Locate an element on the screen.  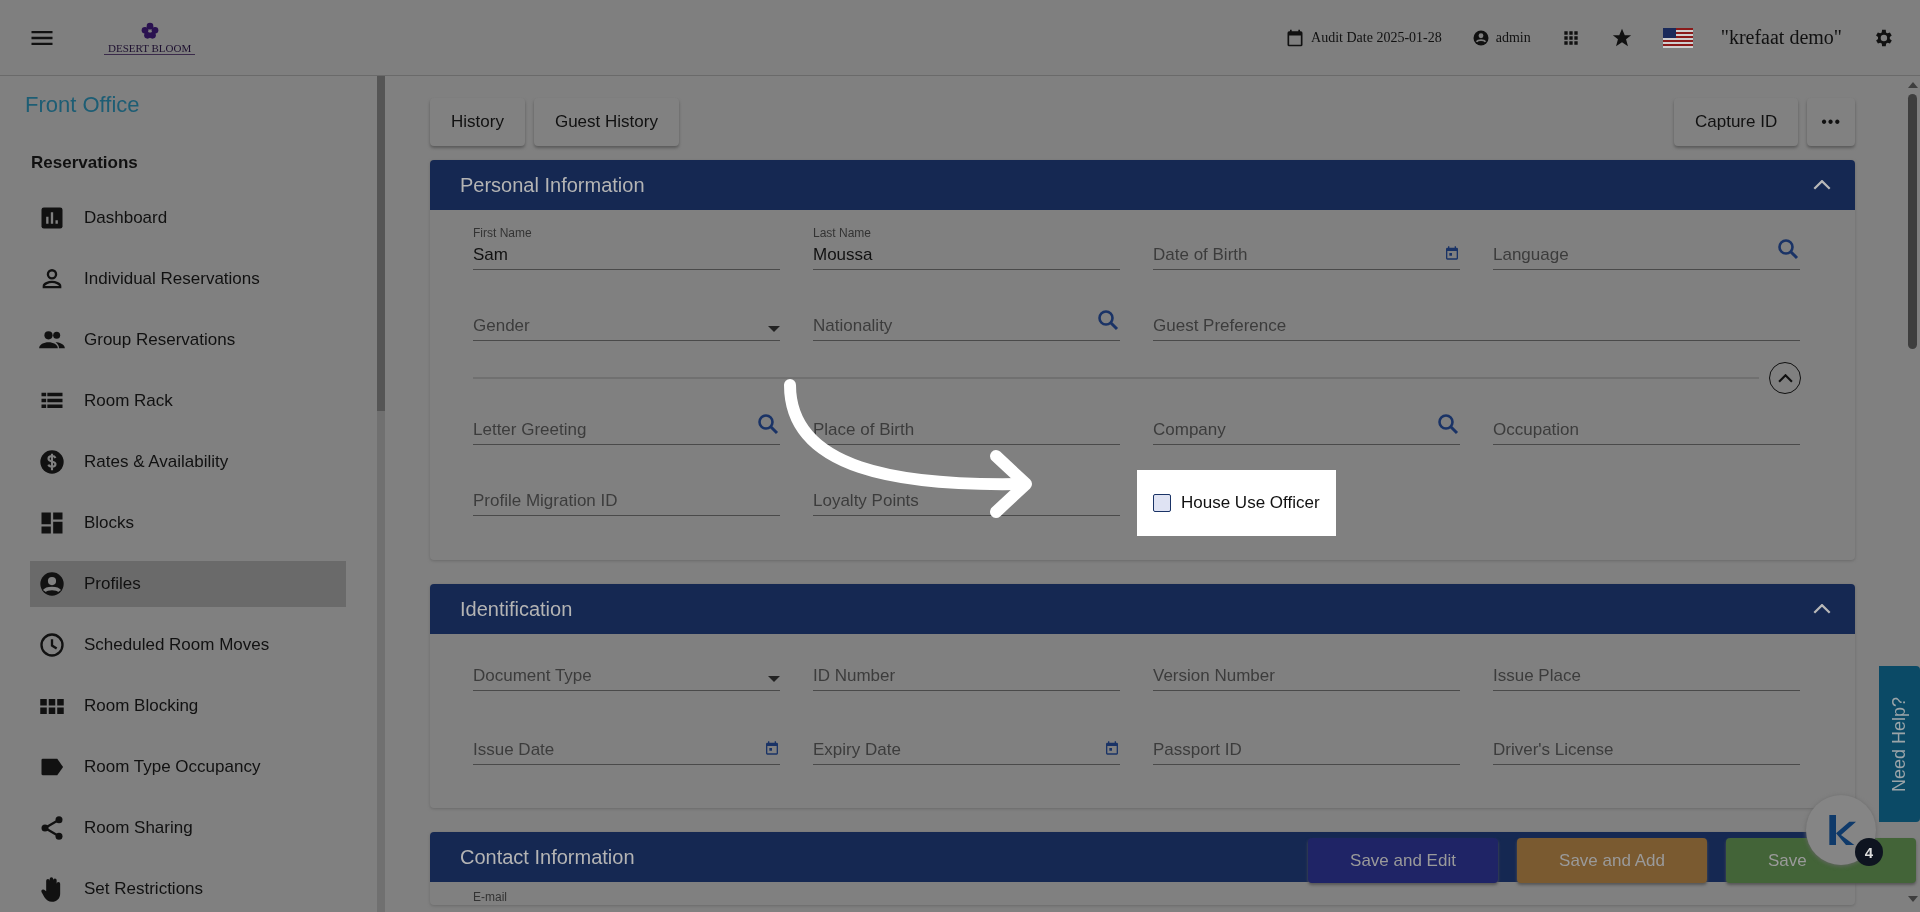
clock-icon is located at coordinates (52, 645).